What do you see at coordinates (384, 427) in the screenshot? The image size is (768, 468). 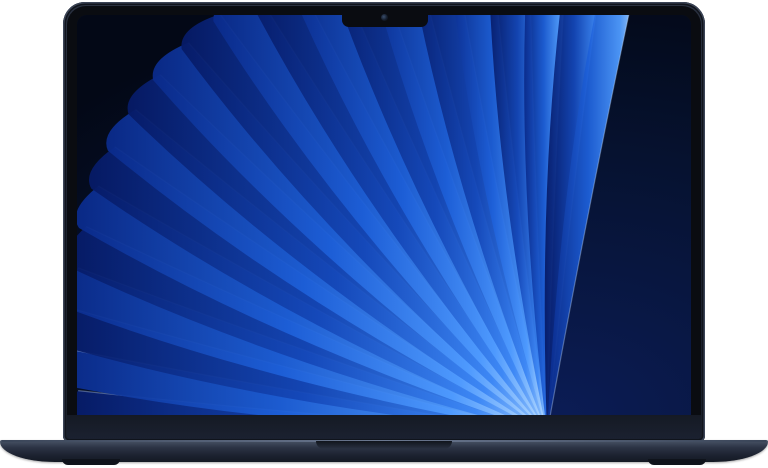 I see `screen-chin` at bounding box center [384, 427].